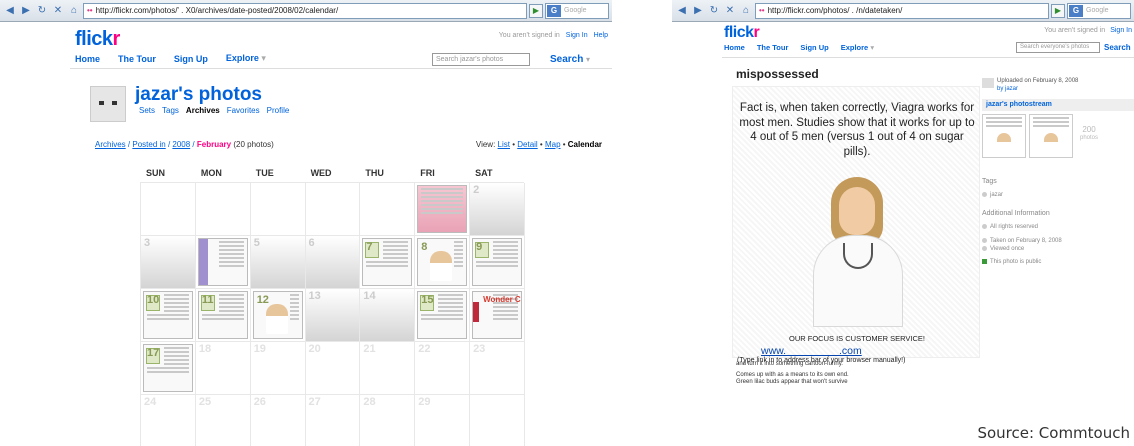 This screenshot has width=1134, height=446. I want to click on day-number: 6, so click(311, 243).